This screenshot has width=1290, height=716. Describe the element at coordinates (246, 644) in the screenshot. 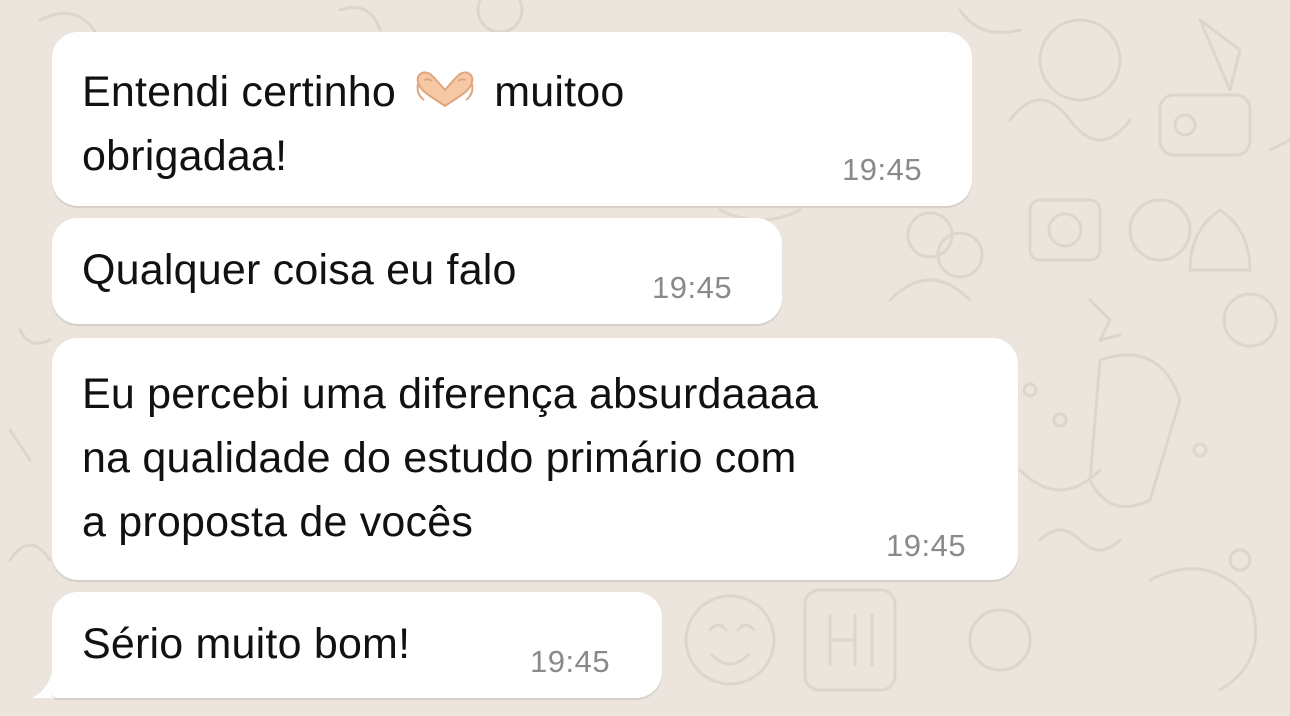

I see `message-text: Sério muito bom!` at that location.